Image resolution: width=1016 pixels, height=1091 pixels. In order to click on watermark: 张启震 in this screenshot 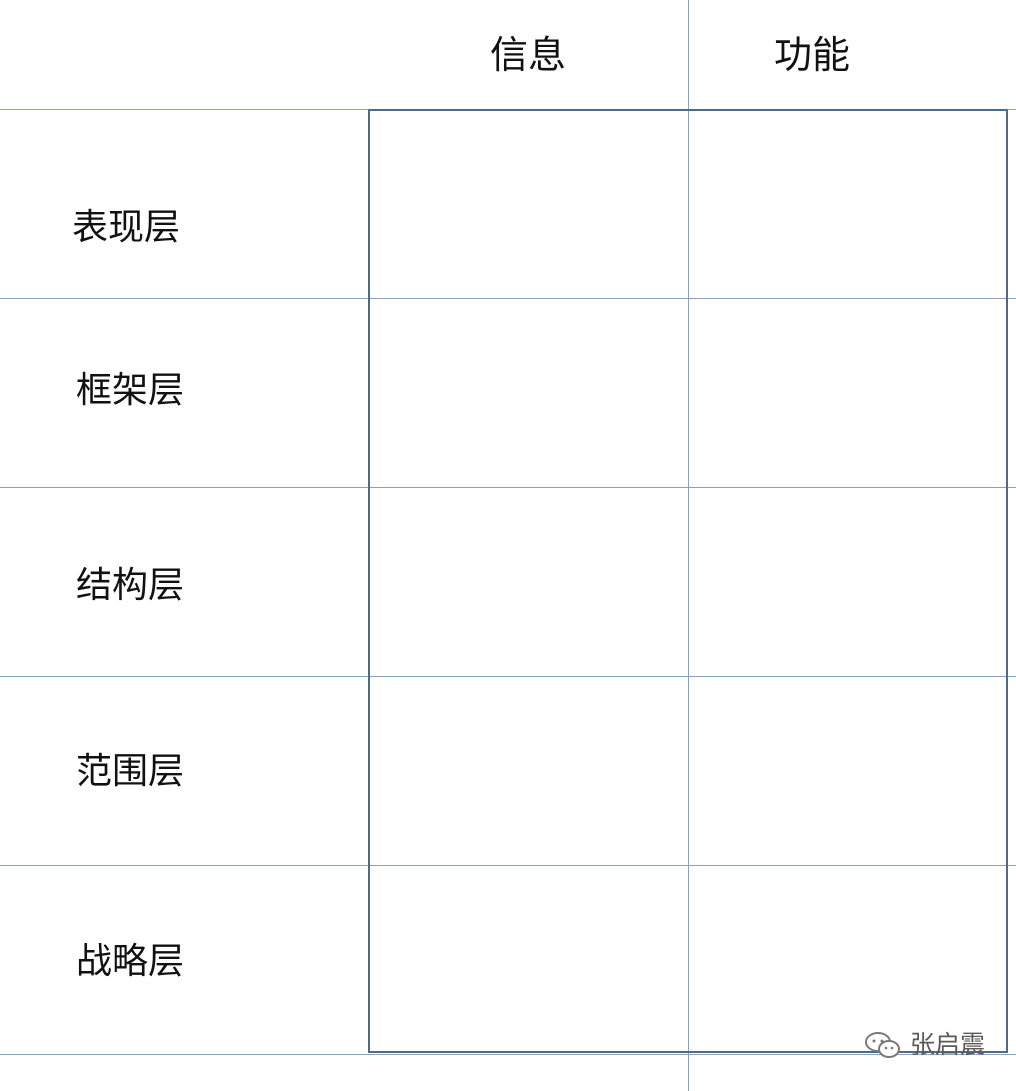, I will do `click(924, 1045)`.